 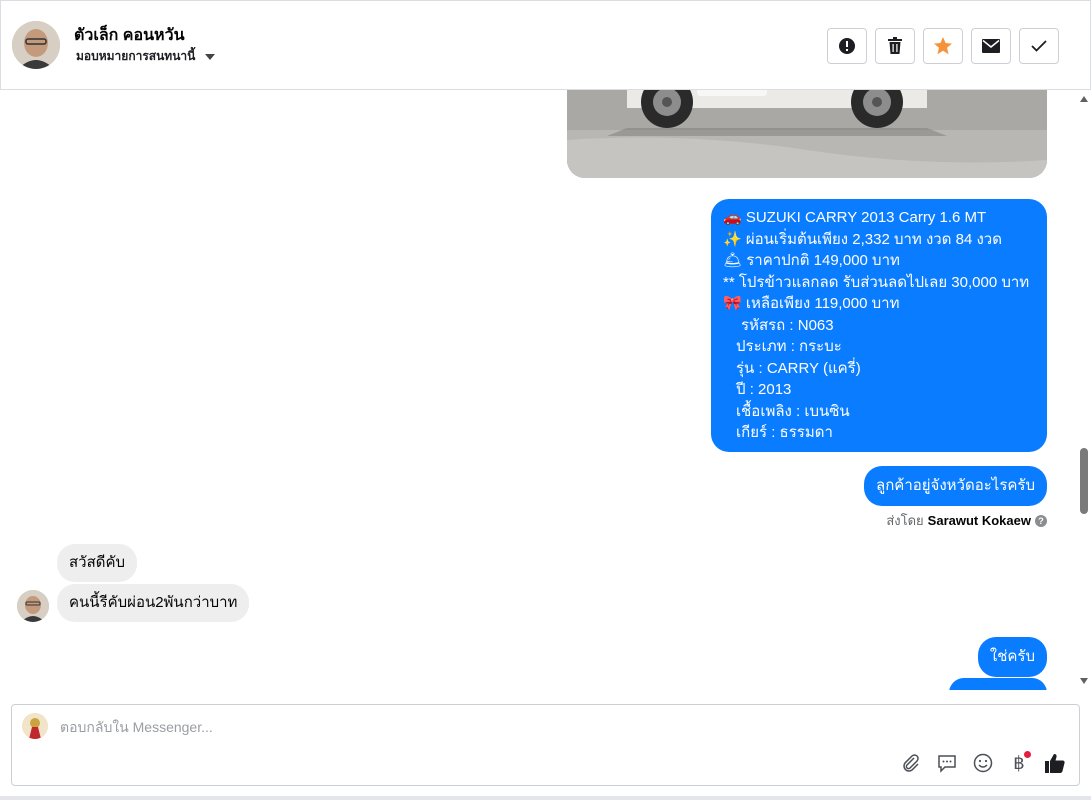 I want to click on sent-by-line: ส่งโดย Sarawut Kokaew ?, so click(x=966, y=520).